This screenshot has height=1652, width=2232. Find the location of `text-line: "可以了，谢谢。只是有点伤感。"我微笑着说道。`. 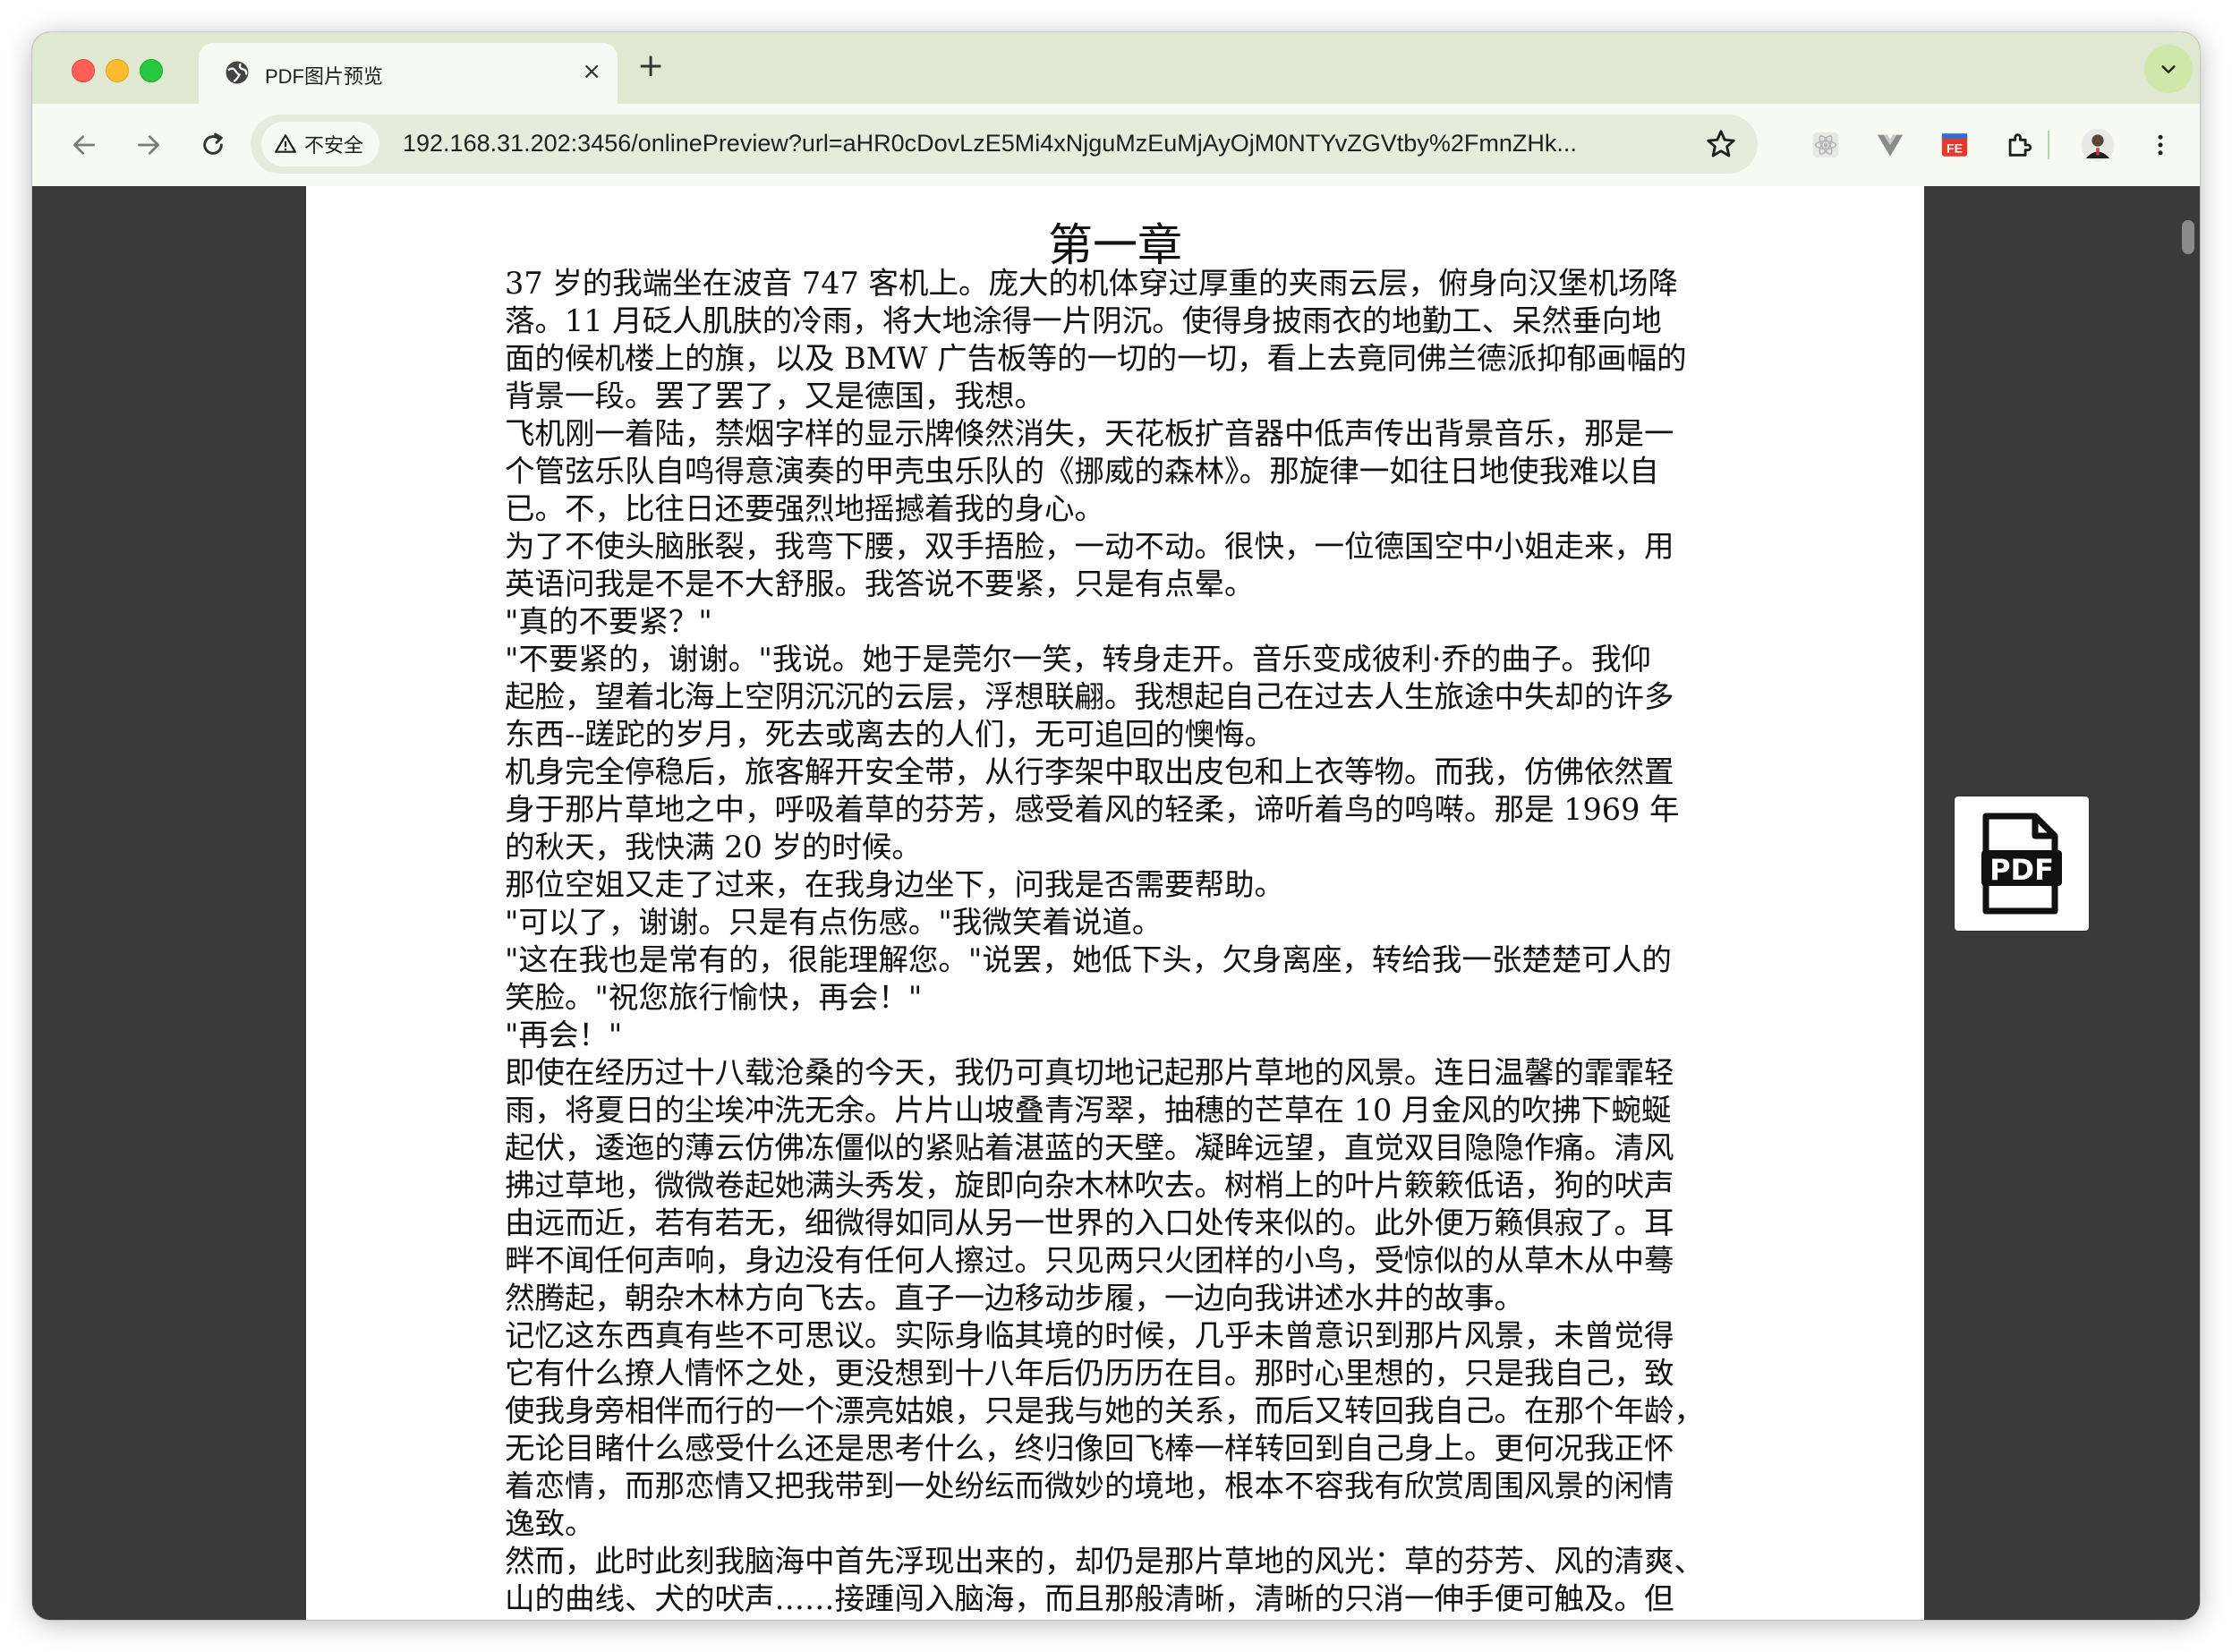

text-line: "可以了，谢谢。只是有点伤感。"我微笑着说道。 is located at coordinates (834, 922).